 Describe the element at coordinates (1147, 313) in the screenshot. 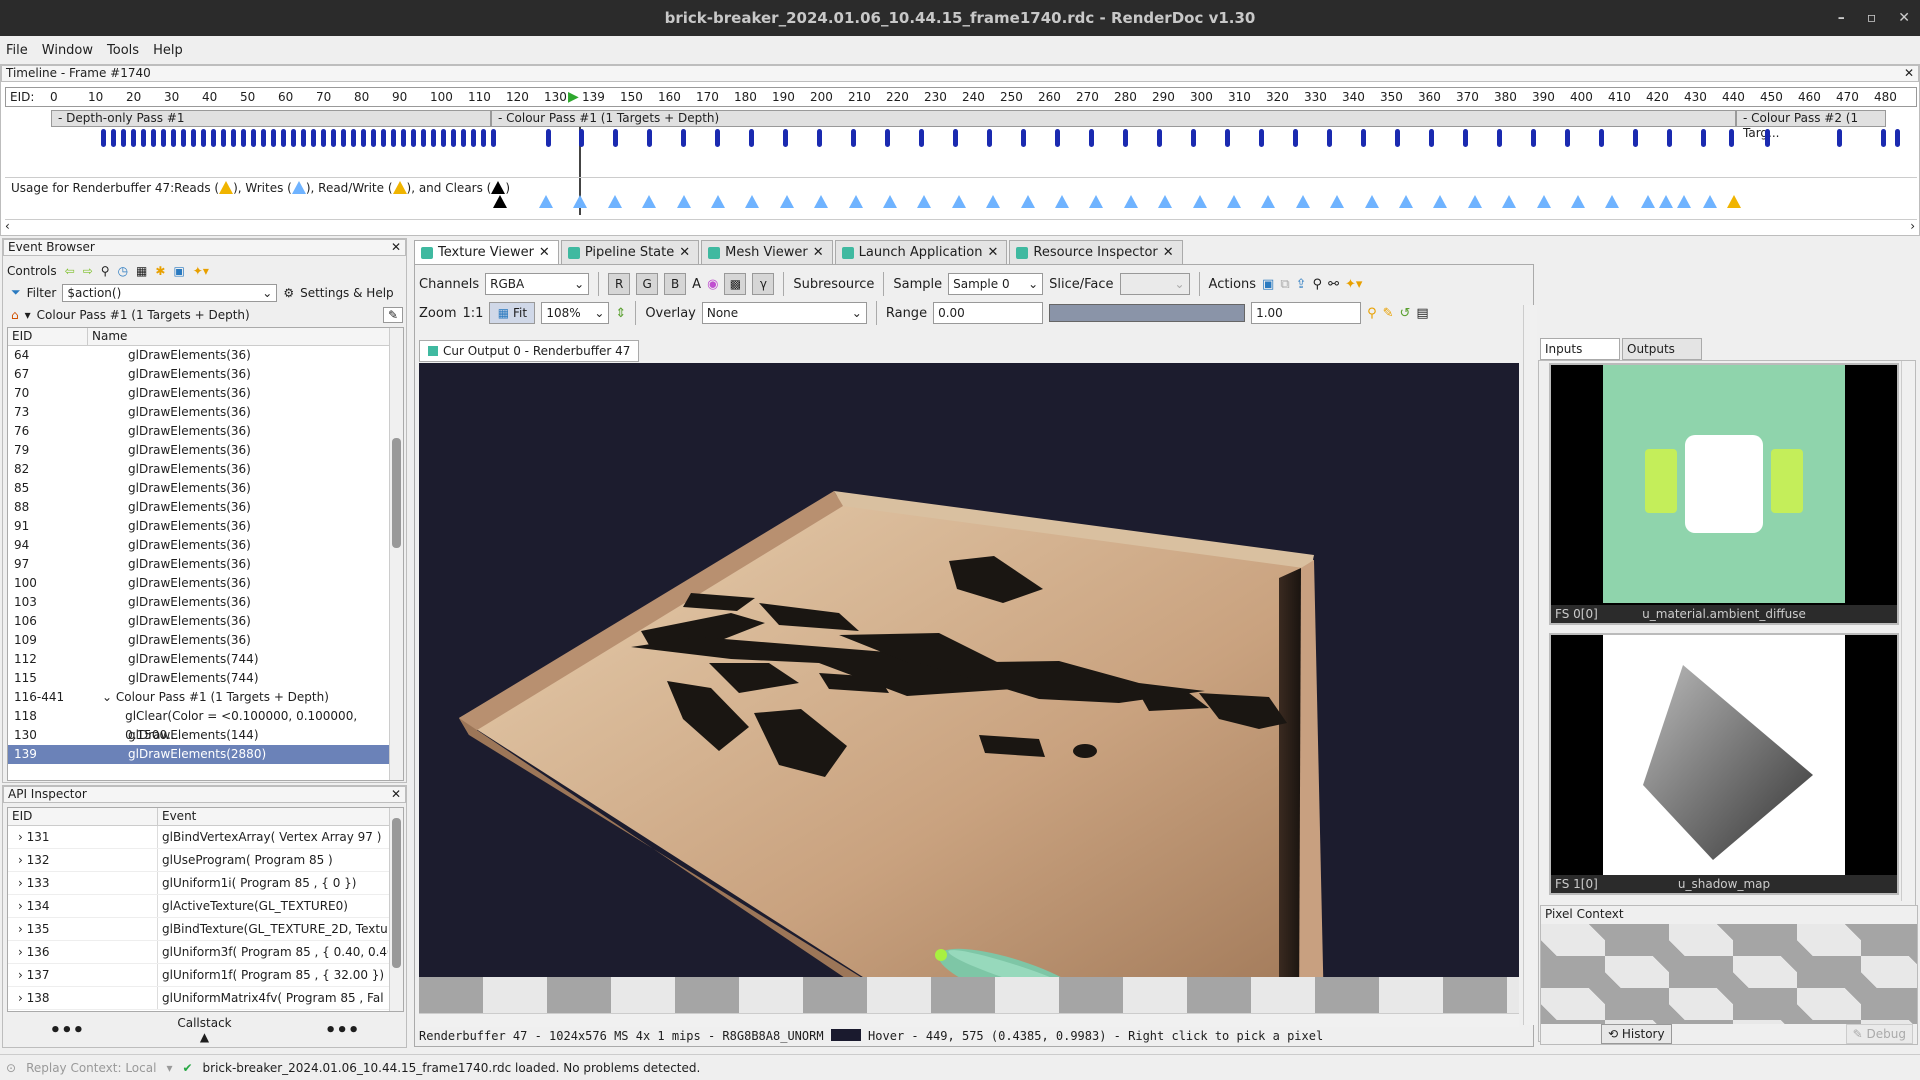

I see `range-slider` at that location.